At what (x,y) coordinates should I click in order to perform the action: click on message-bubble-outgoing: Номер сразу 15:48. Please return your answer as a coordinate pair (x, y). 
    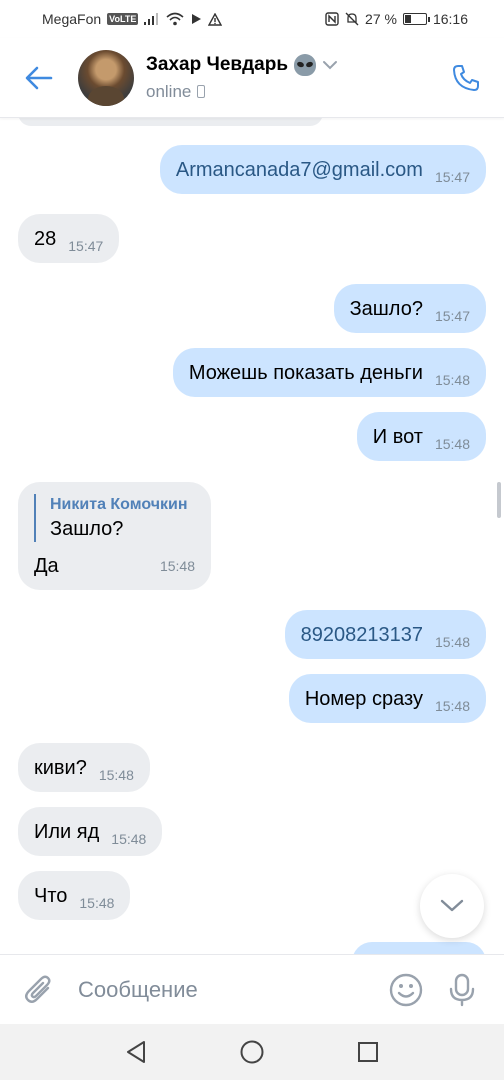
    Looking at the image, I should click on (387, 698).